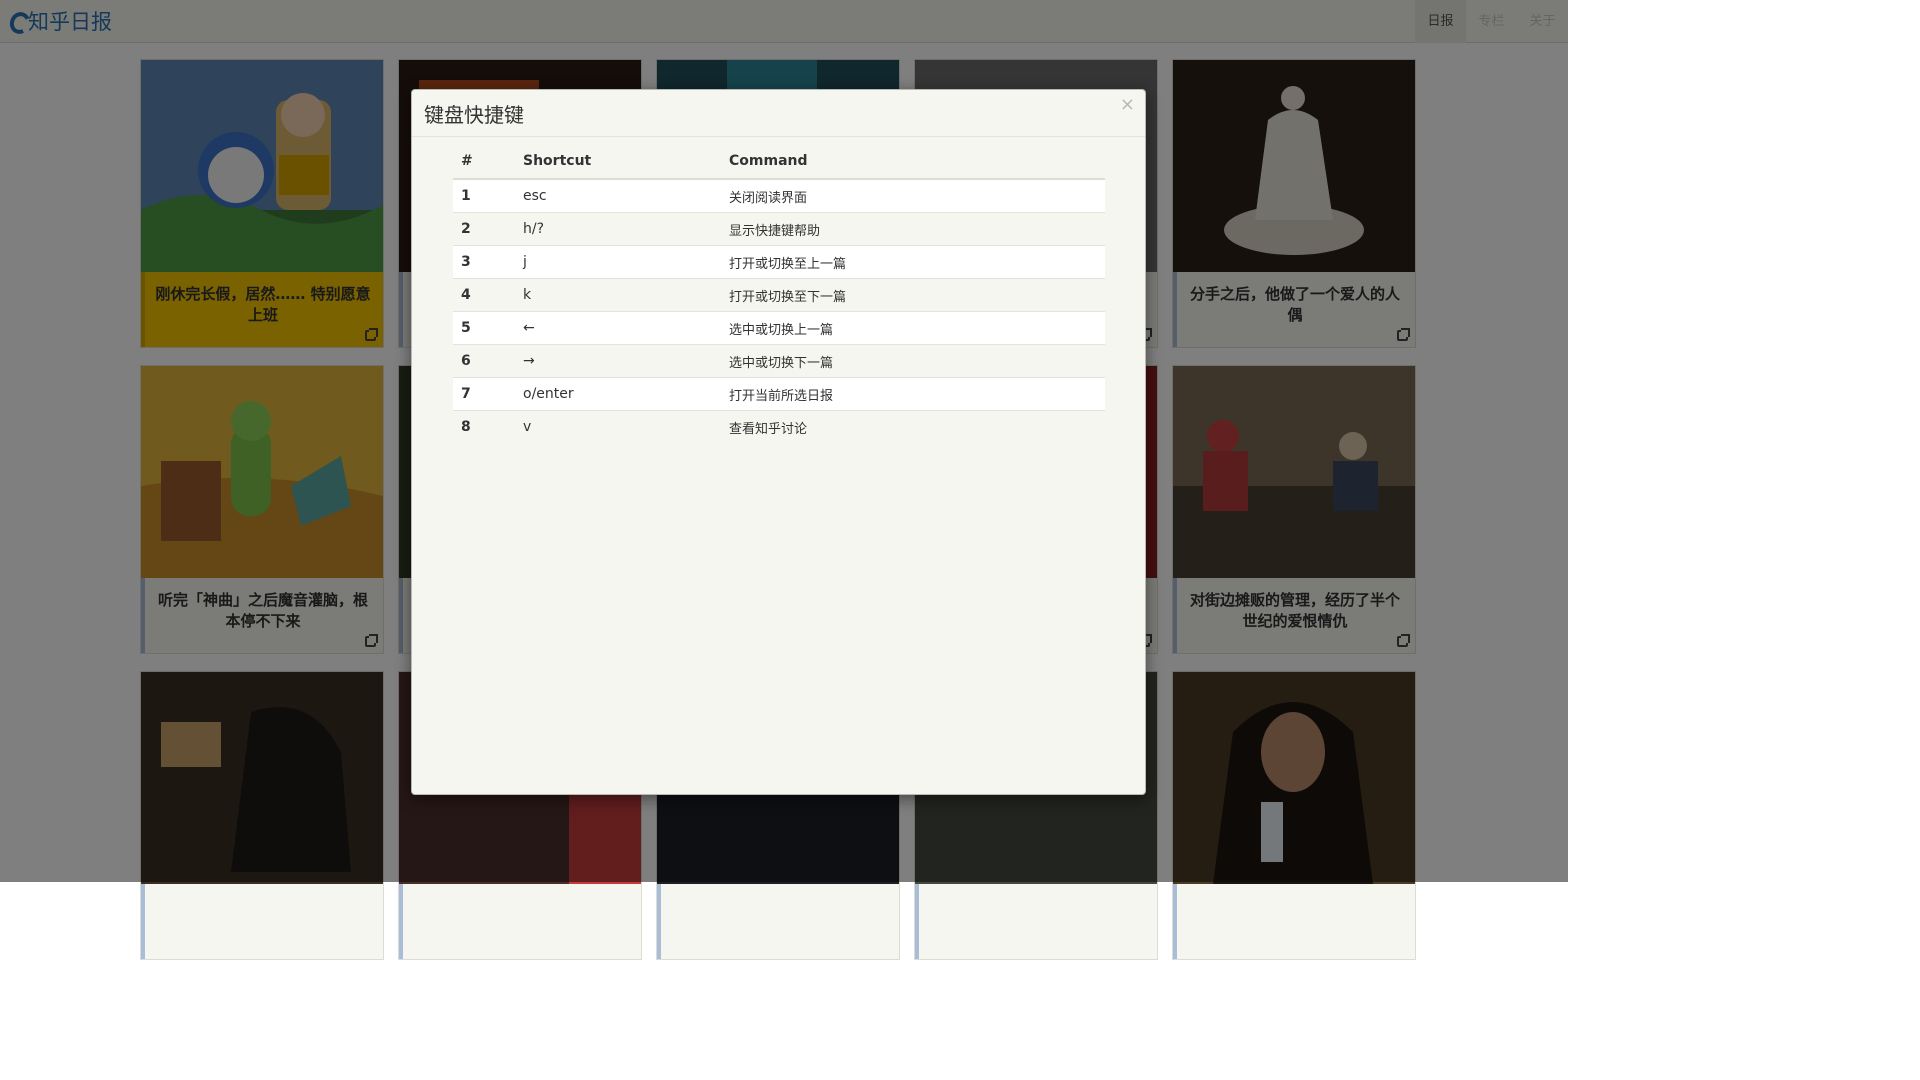  I want to click on column-header-number: #, so click(484, 162).